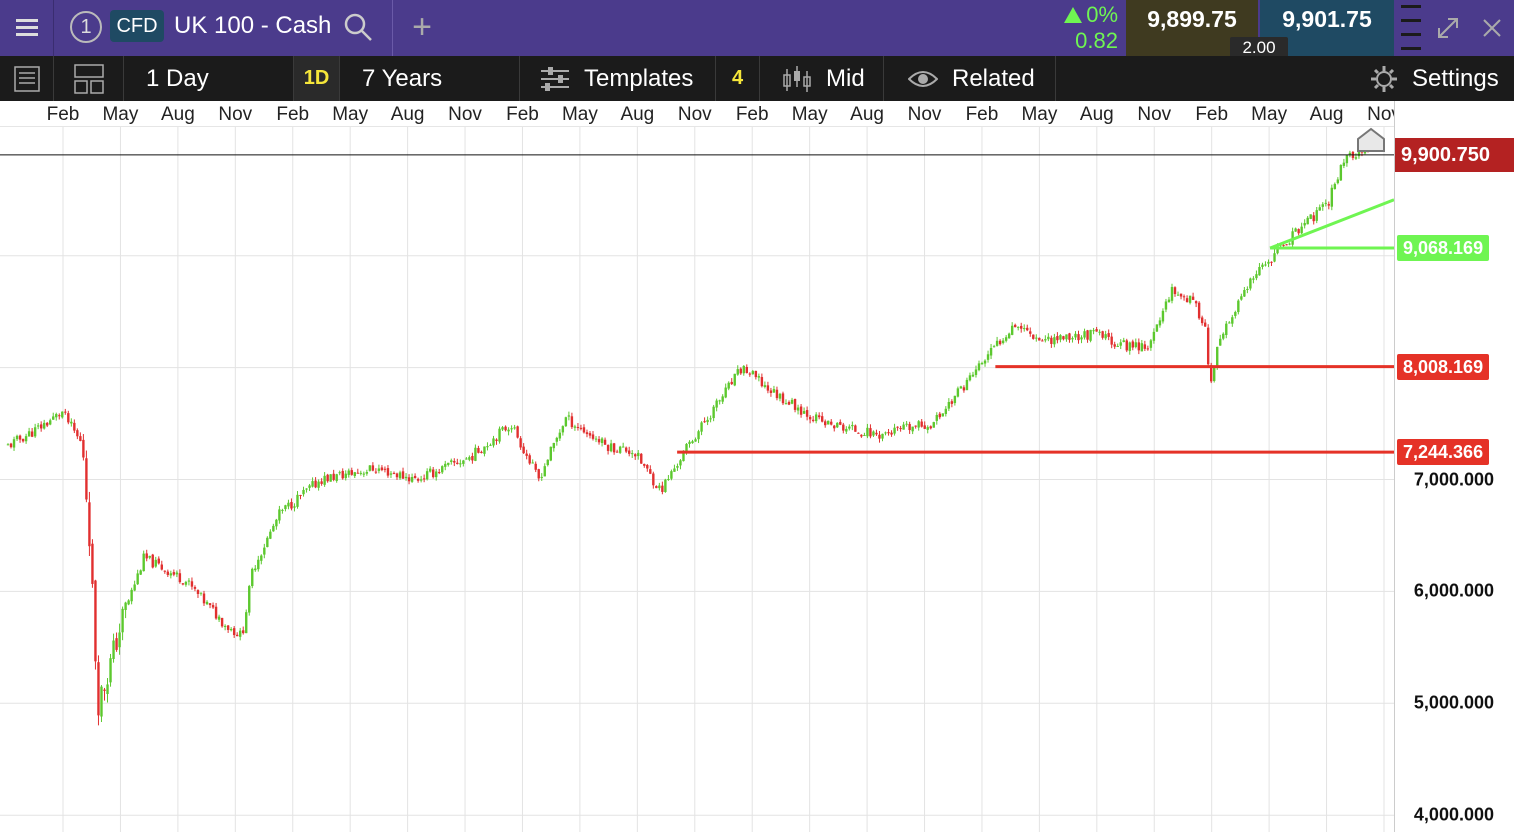  I want to click on related-button: Related, so click(970, 78).